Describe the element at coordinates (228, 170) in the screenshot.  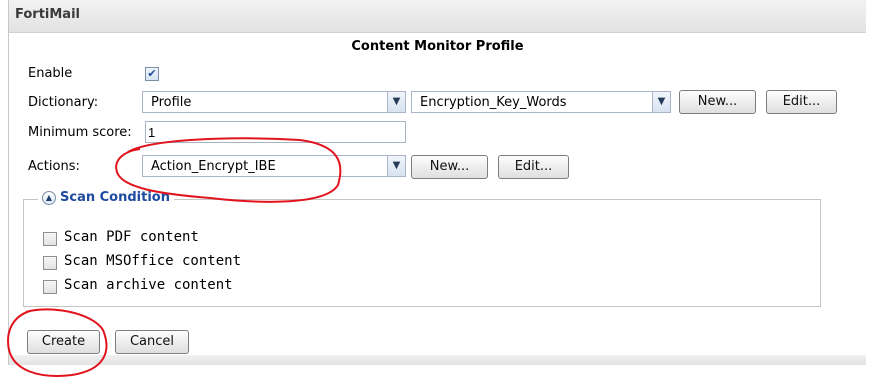
I see `annotation-circle-actions` at that location.